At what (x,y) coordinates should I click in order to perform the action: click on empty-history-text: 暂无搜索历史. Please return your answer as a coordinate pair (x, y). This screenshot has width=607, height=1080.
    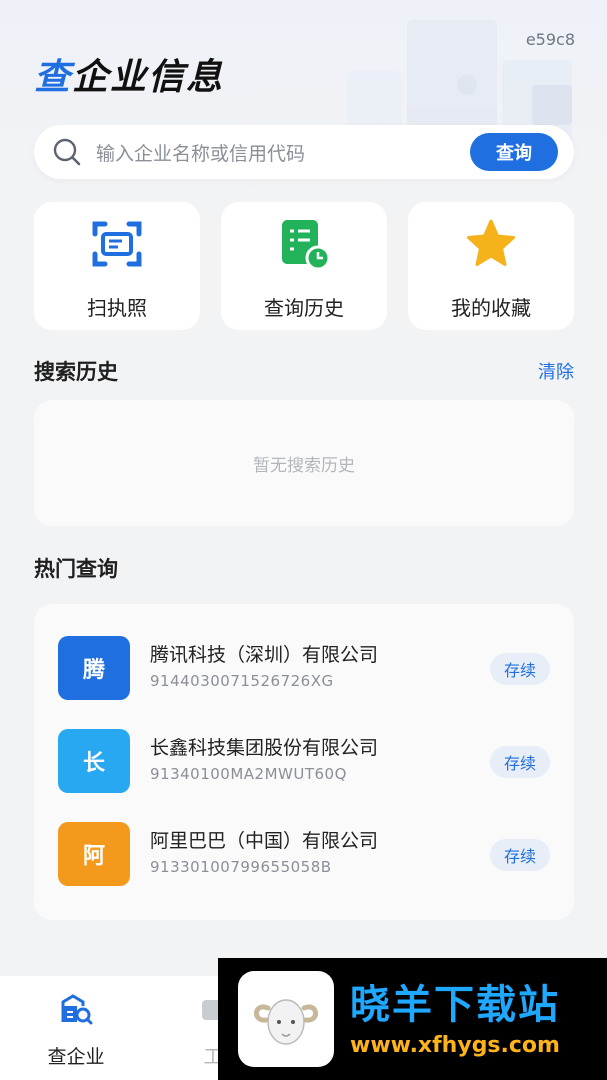
    Looking at the image, I should click on (304, 465).